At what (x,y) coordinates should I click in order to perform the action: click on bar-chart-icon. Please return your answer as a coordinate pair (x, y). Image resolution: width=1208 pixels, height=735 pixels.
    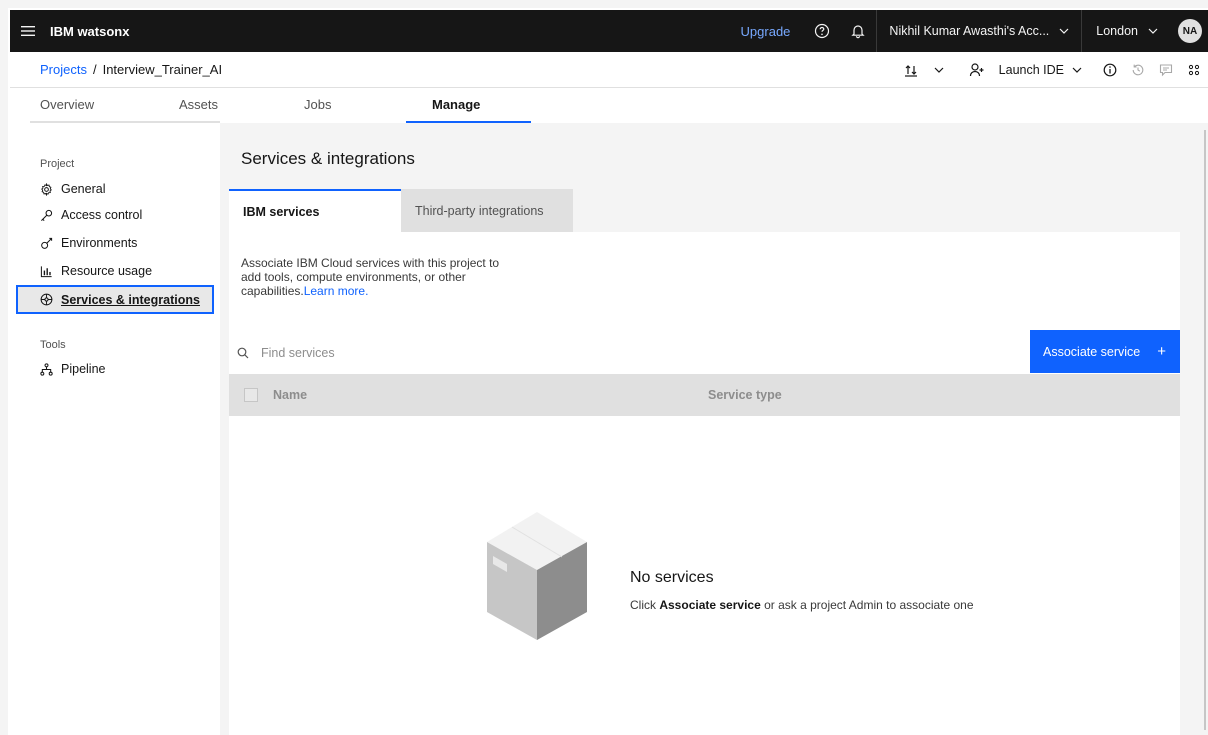
    Looking at the image, I should click on (46, 271).